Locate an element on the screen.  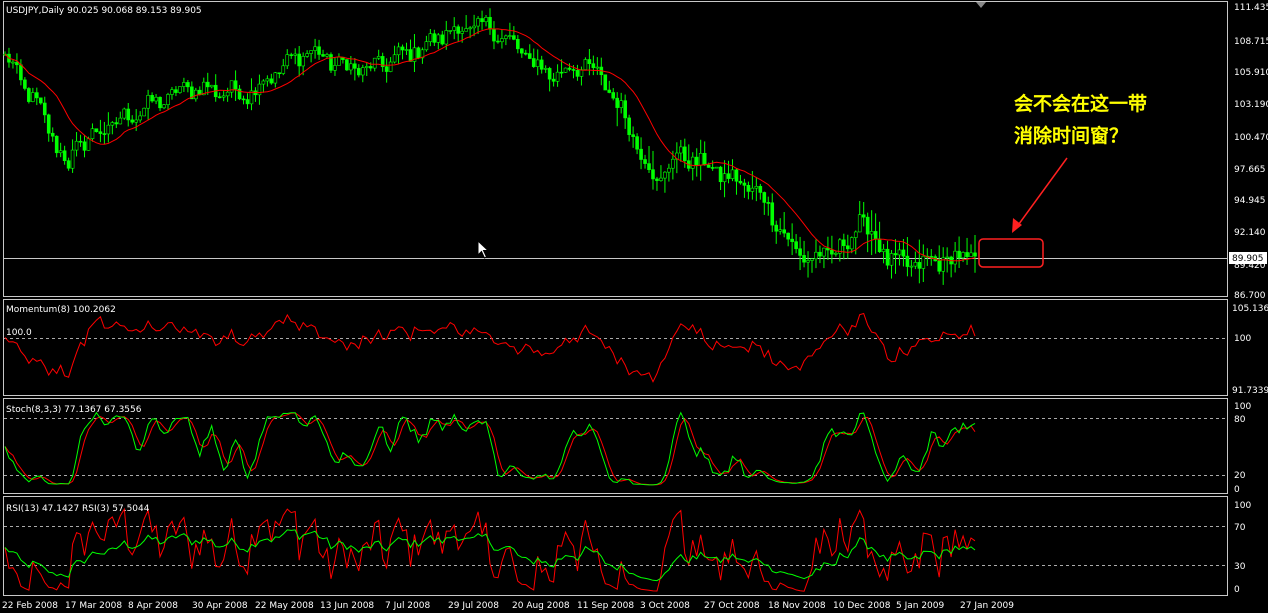
price-panel-title: USDJPY,Daily 90.025 90.068 89.153 89.905 is located at coordinates (104, 11).